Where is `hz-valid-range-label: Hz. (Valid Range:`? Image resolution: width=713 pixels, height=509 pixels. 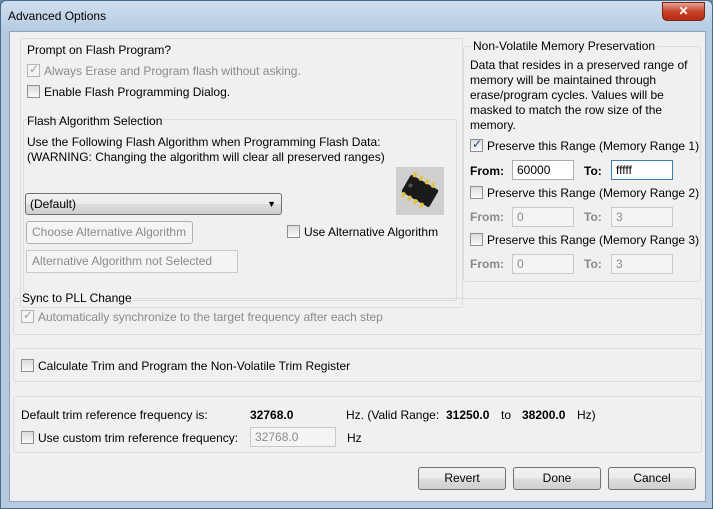
hz-valid-range-label: Hz. (Valid Range: is located at coordinates (393, 415).